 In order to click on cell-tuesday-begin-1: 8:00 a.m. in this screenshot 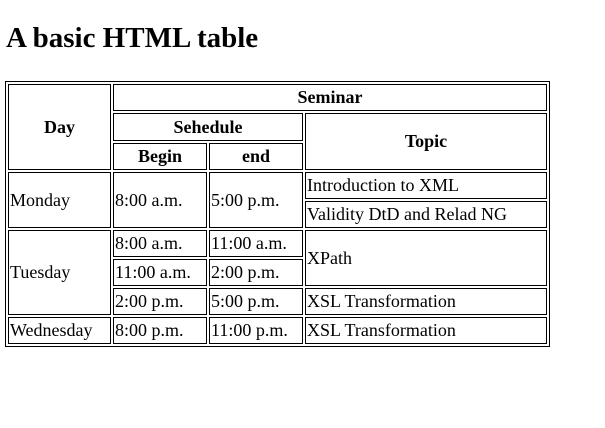, I will do `click(160, 243)`.